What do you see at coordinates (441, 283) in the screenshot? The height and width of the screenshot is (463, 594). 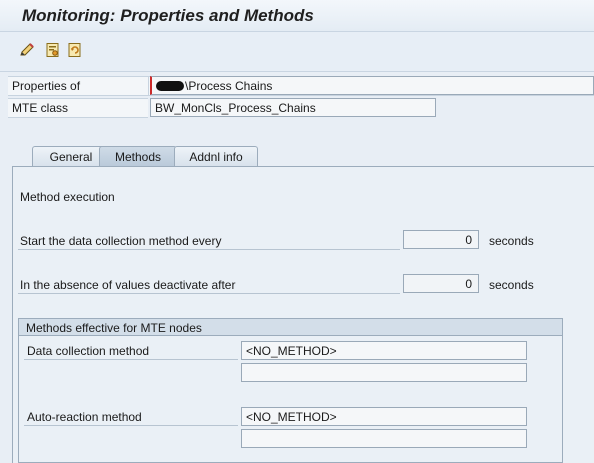 I see `deactivate-seconds-field: 0` at bounding box center [441, 283].